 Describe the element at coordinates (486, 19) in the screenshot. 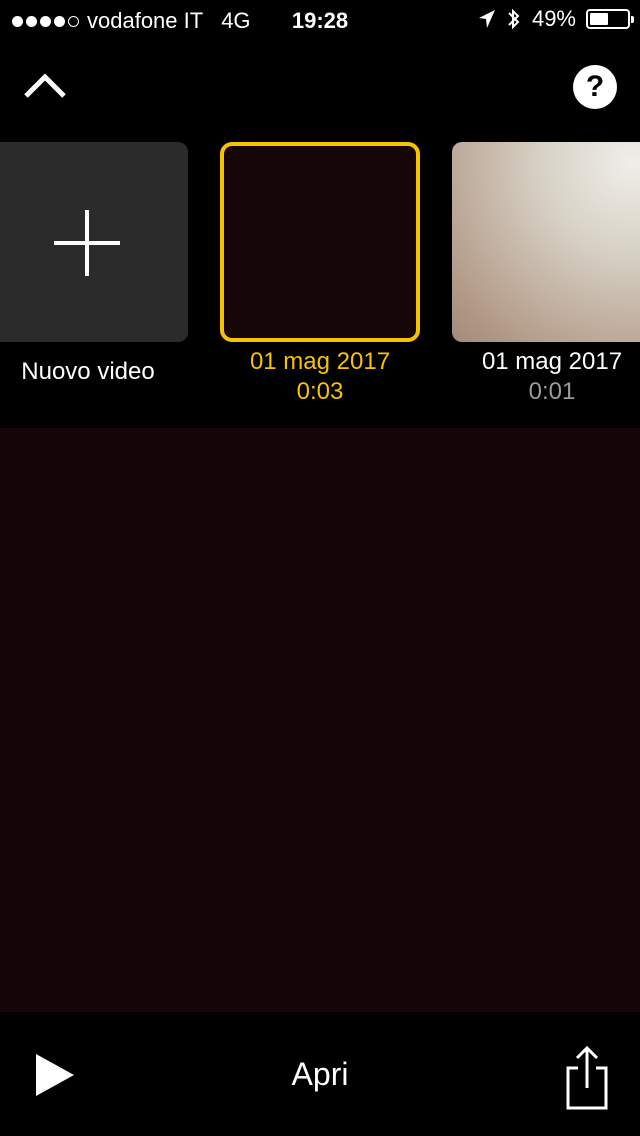

I see `location-icon` at that location.